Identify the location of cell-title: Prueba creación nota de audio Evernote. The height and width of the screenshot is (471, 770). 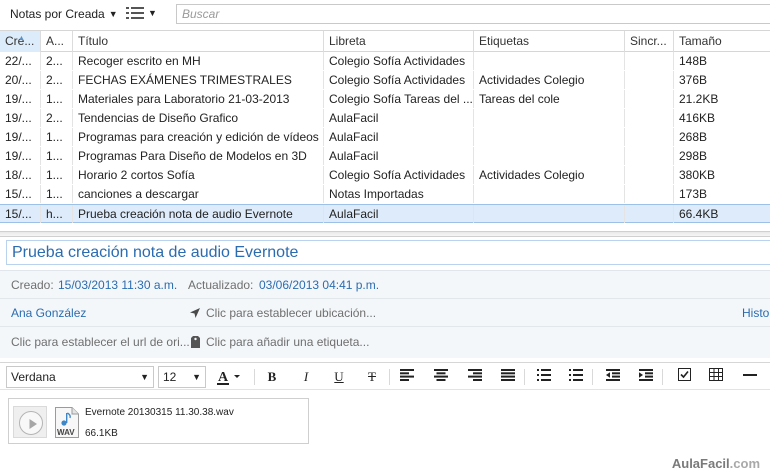
(198, 214).